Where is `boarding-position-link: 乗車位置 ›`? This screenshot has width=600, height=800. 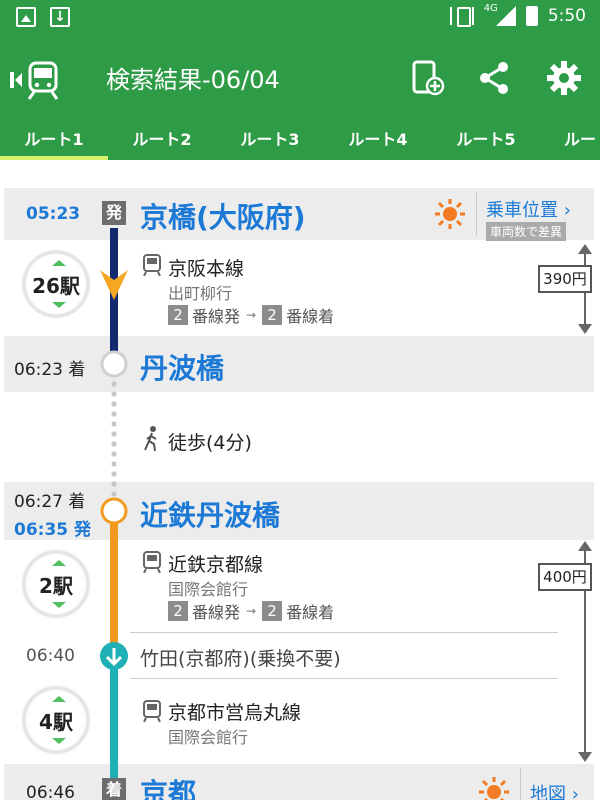 boarding-position-link: 乗車位置 › is located at coordinates (528, 209).